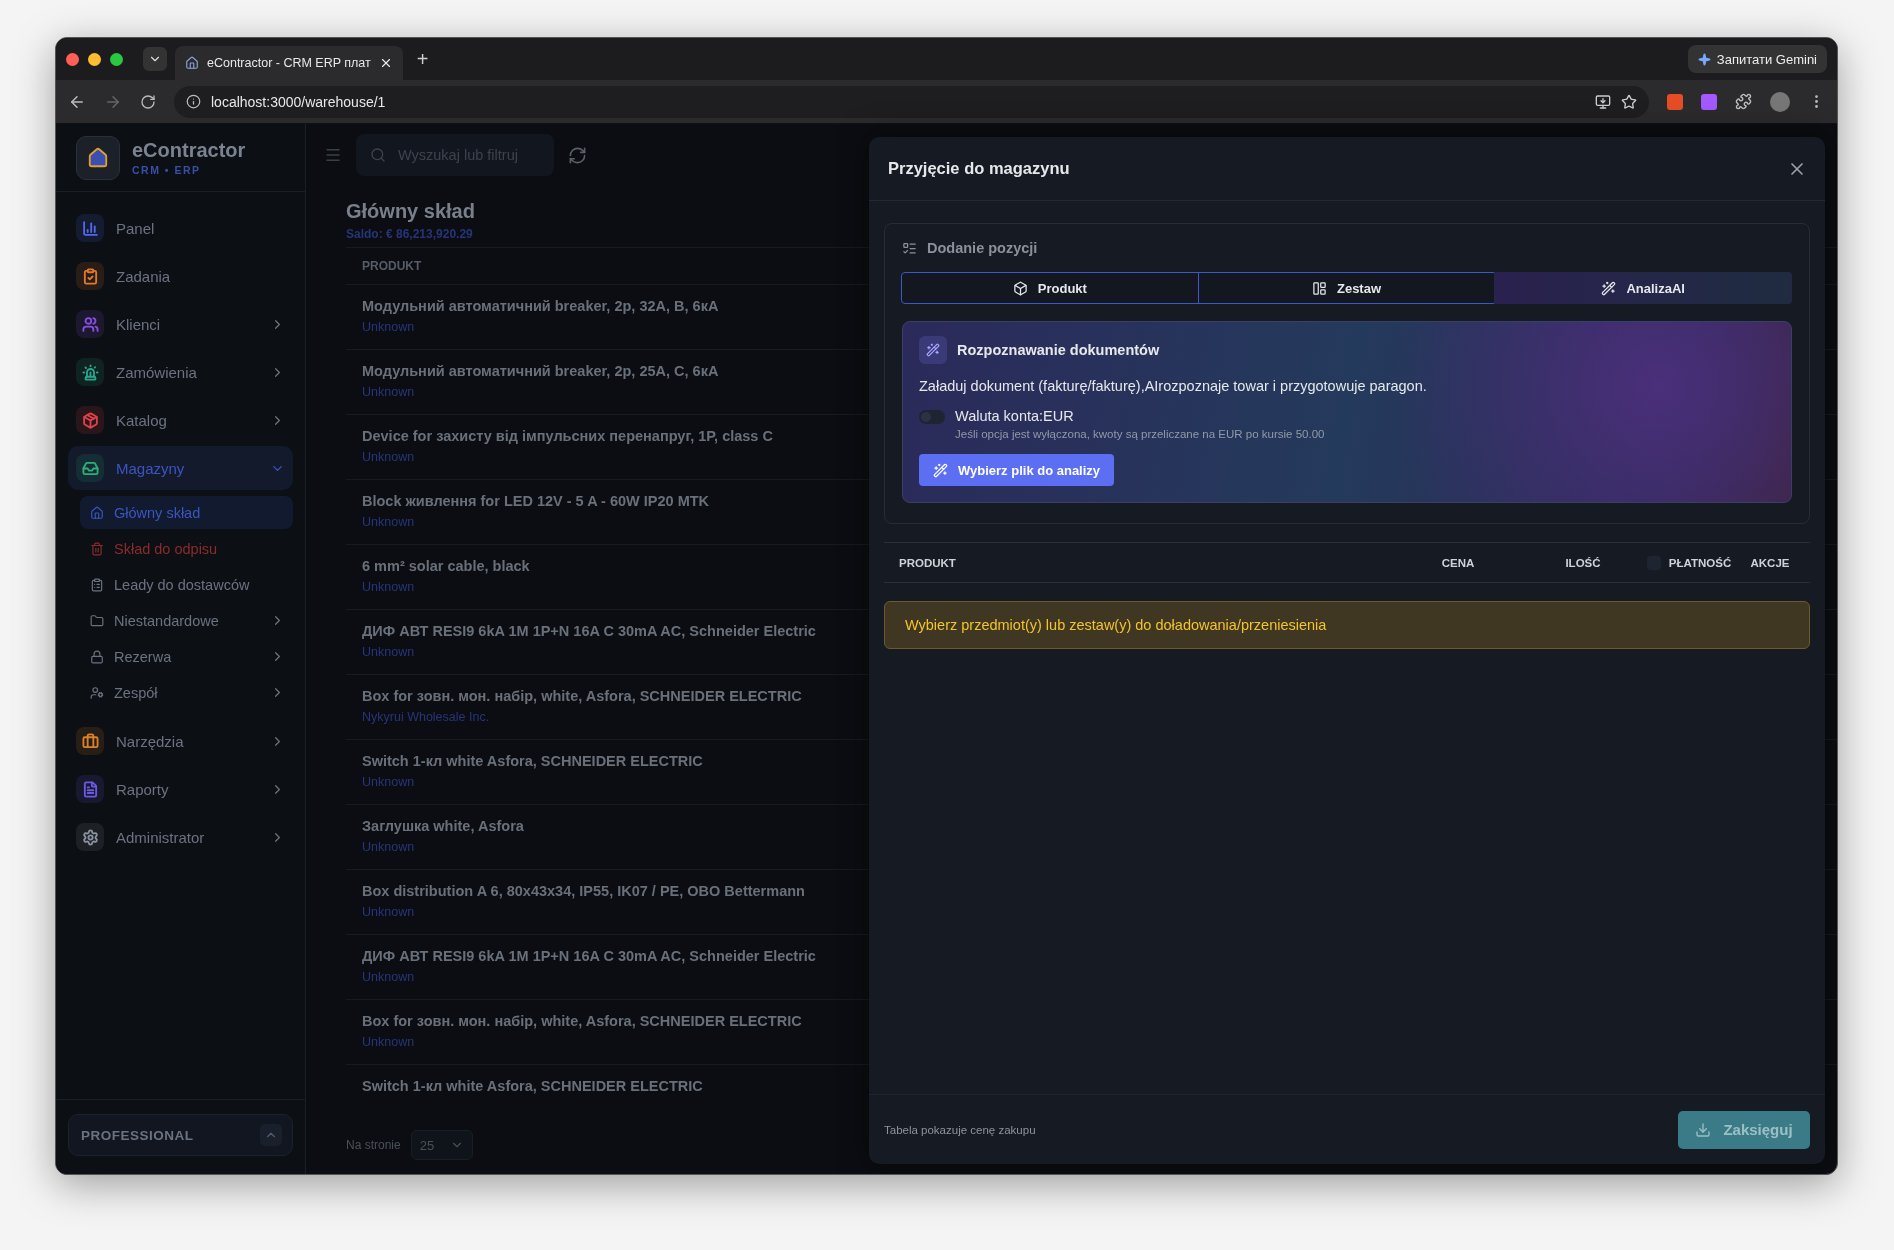 This screenshot has height=1250, width=1894. What do you see at coordinates (1020, 288) in the screenshot?
I see `box-icon` at bounding box center [1020, 288].